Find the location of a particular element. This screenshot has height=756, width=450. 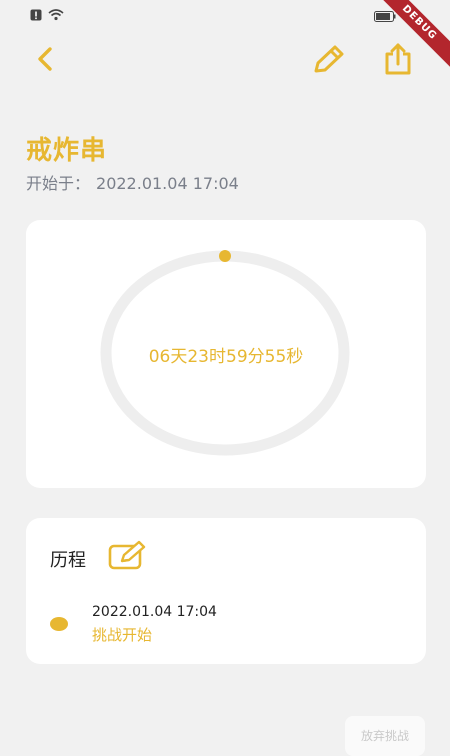

edit-note-icon is located at coordinates (127, 555).